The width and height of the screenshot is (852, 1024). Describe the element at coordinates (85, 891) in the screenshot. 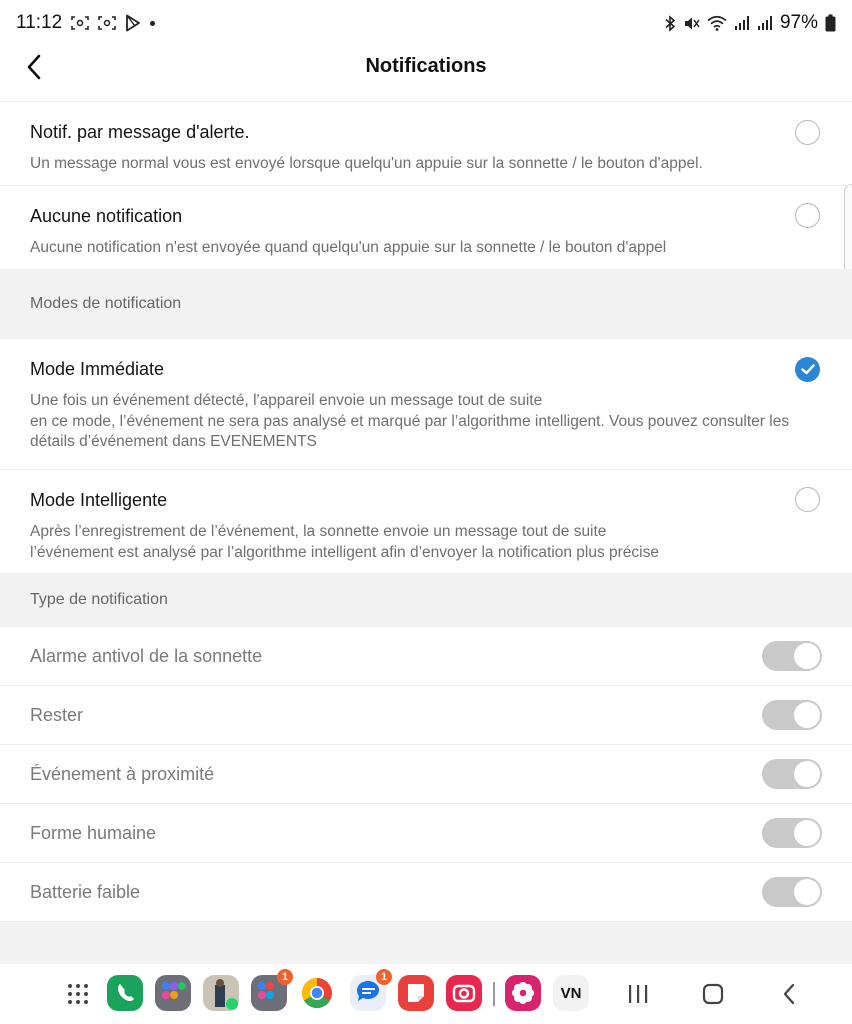

I see `toggle-label: Batterie faible` at that location.